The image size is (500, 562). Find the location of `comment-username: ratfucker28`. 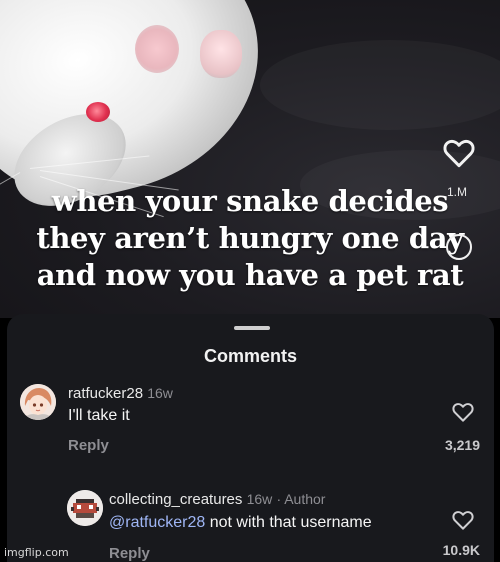

comment-username: ratfucker28 is located at coordinates (105, 393).